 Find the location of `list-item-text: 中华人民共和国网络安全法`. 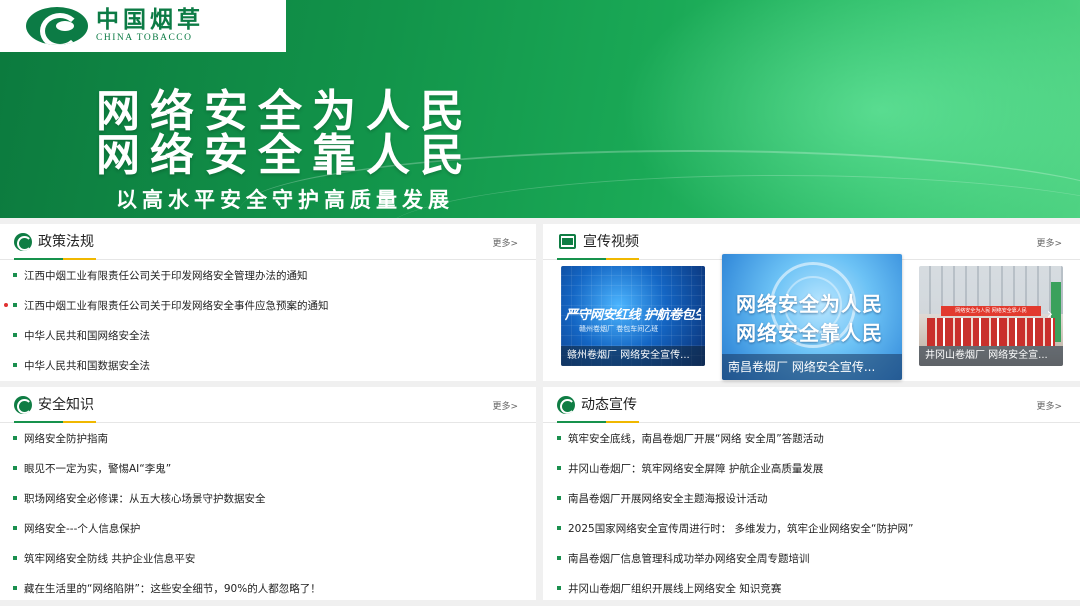

list-item-text: 中华人民共和国网络安全法 is located at coordinates (87, 335).